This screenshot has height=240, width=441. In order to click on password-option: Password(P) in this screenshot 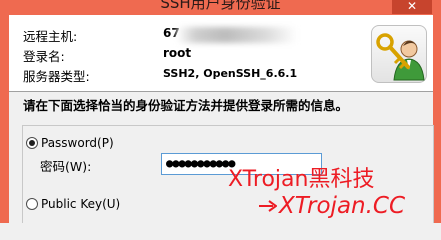, I will do `click(71, 143)`.